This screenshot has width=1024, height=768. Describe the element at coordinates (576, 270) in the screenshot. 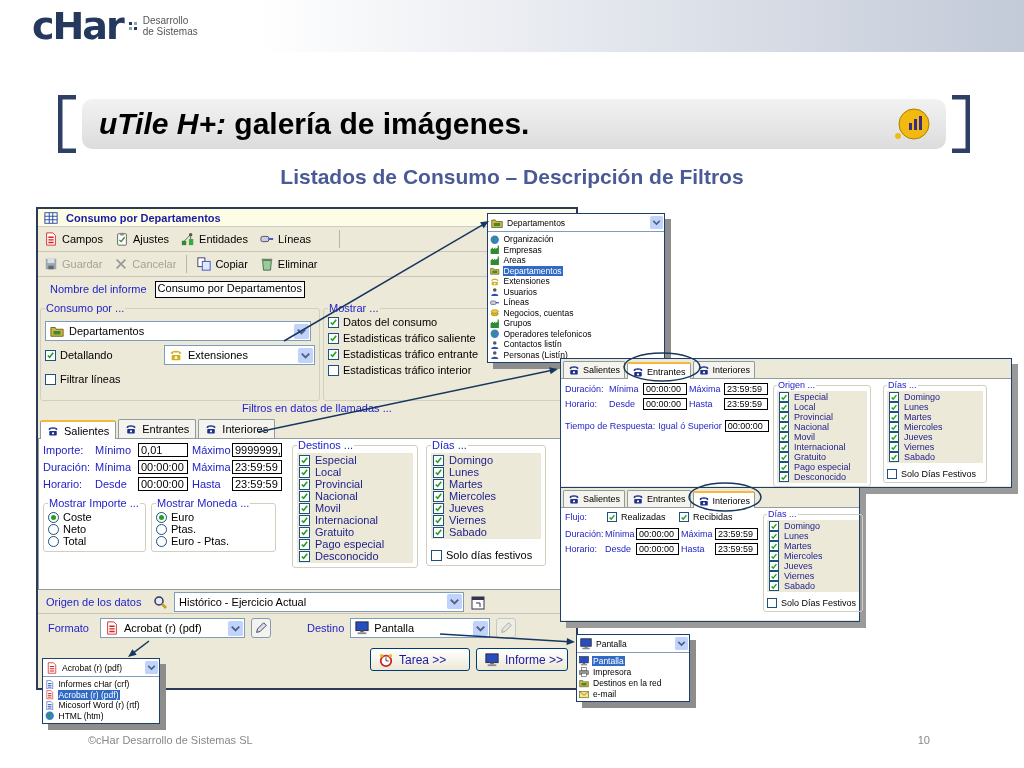

I see `dropdown-option: Departamentos` at that location.